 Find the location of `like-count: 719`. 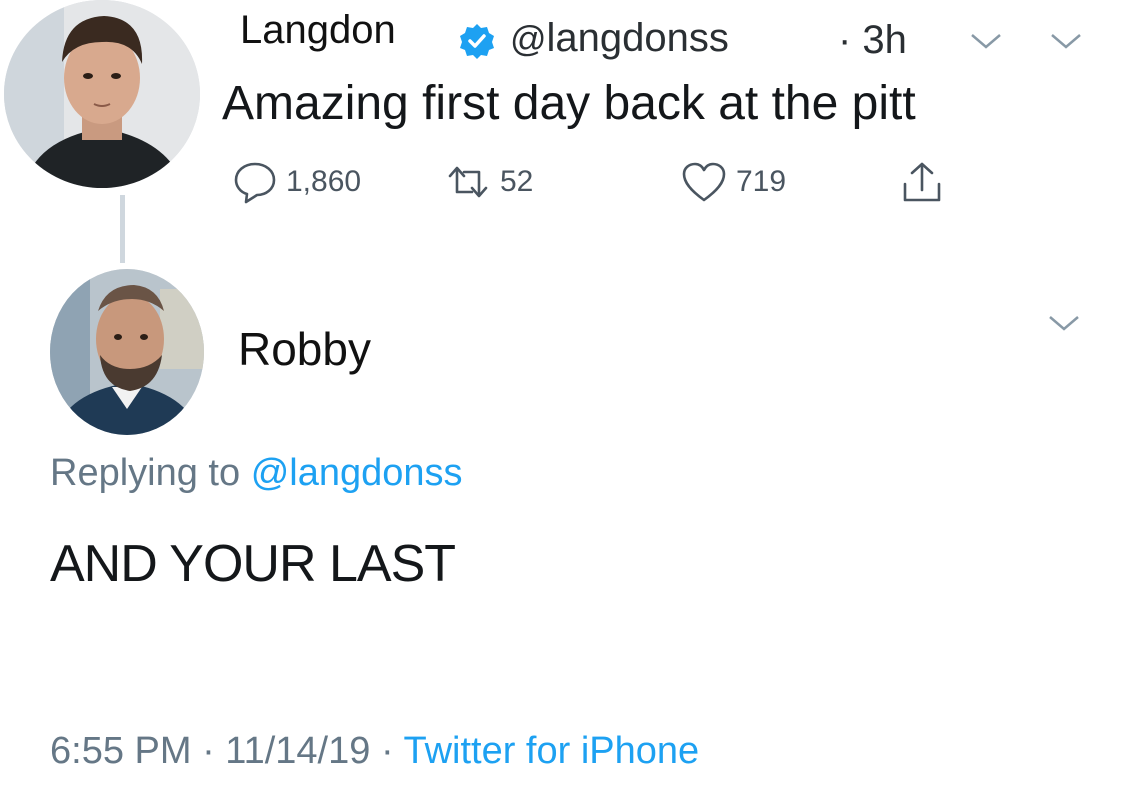

like-count: 719 is located at coordinates (761, 181).